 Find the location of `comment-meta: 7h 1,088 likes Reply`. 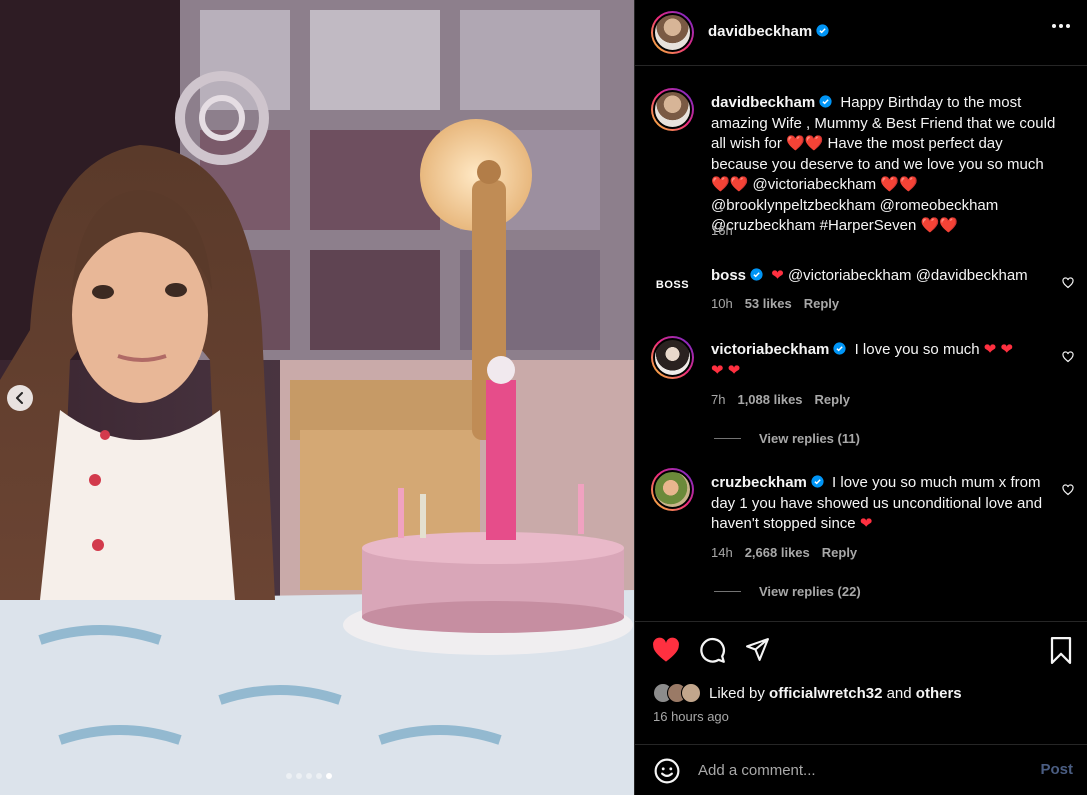

comment-meta: 7h 1,088 likes Reply is located at coordinates (780, 399).